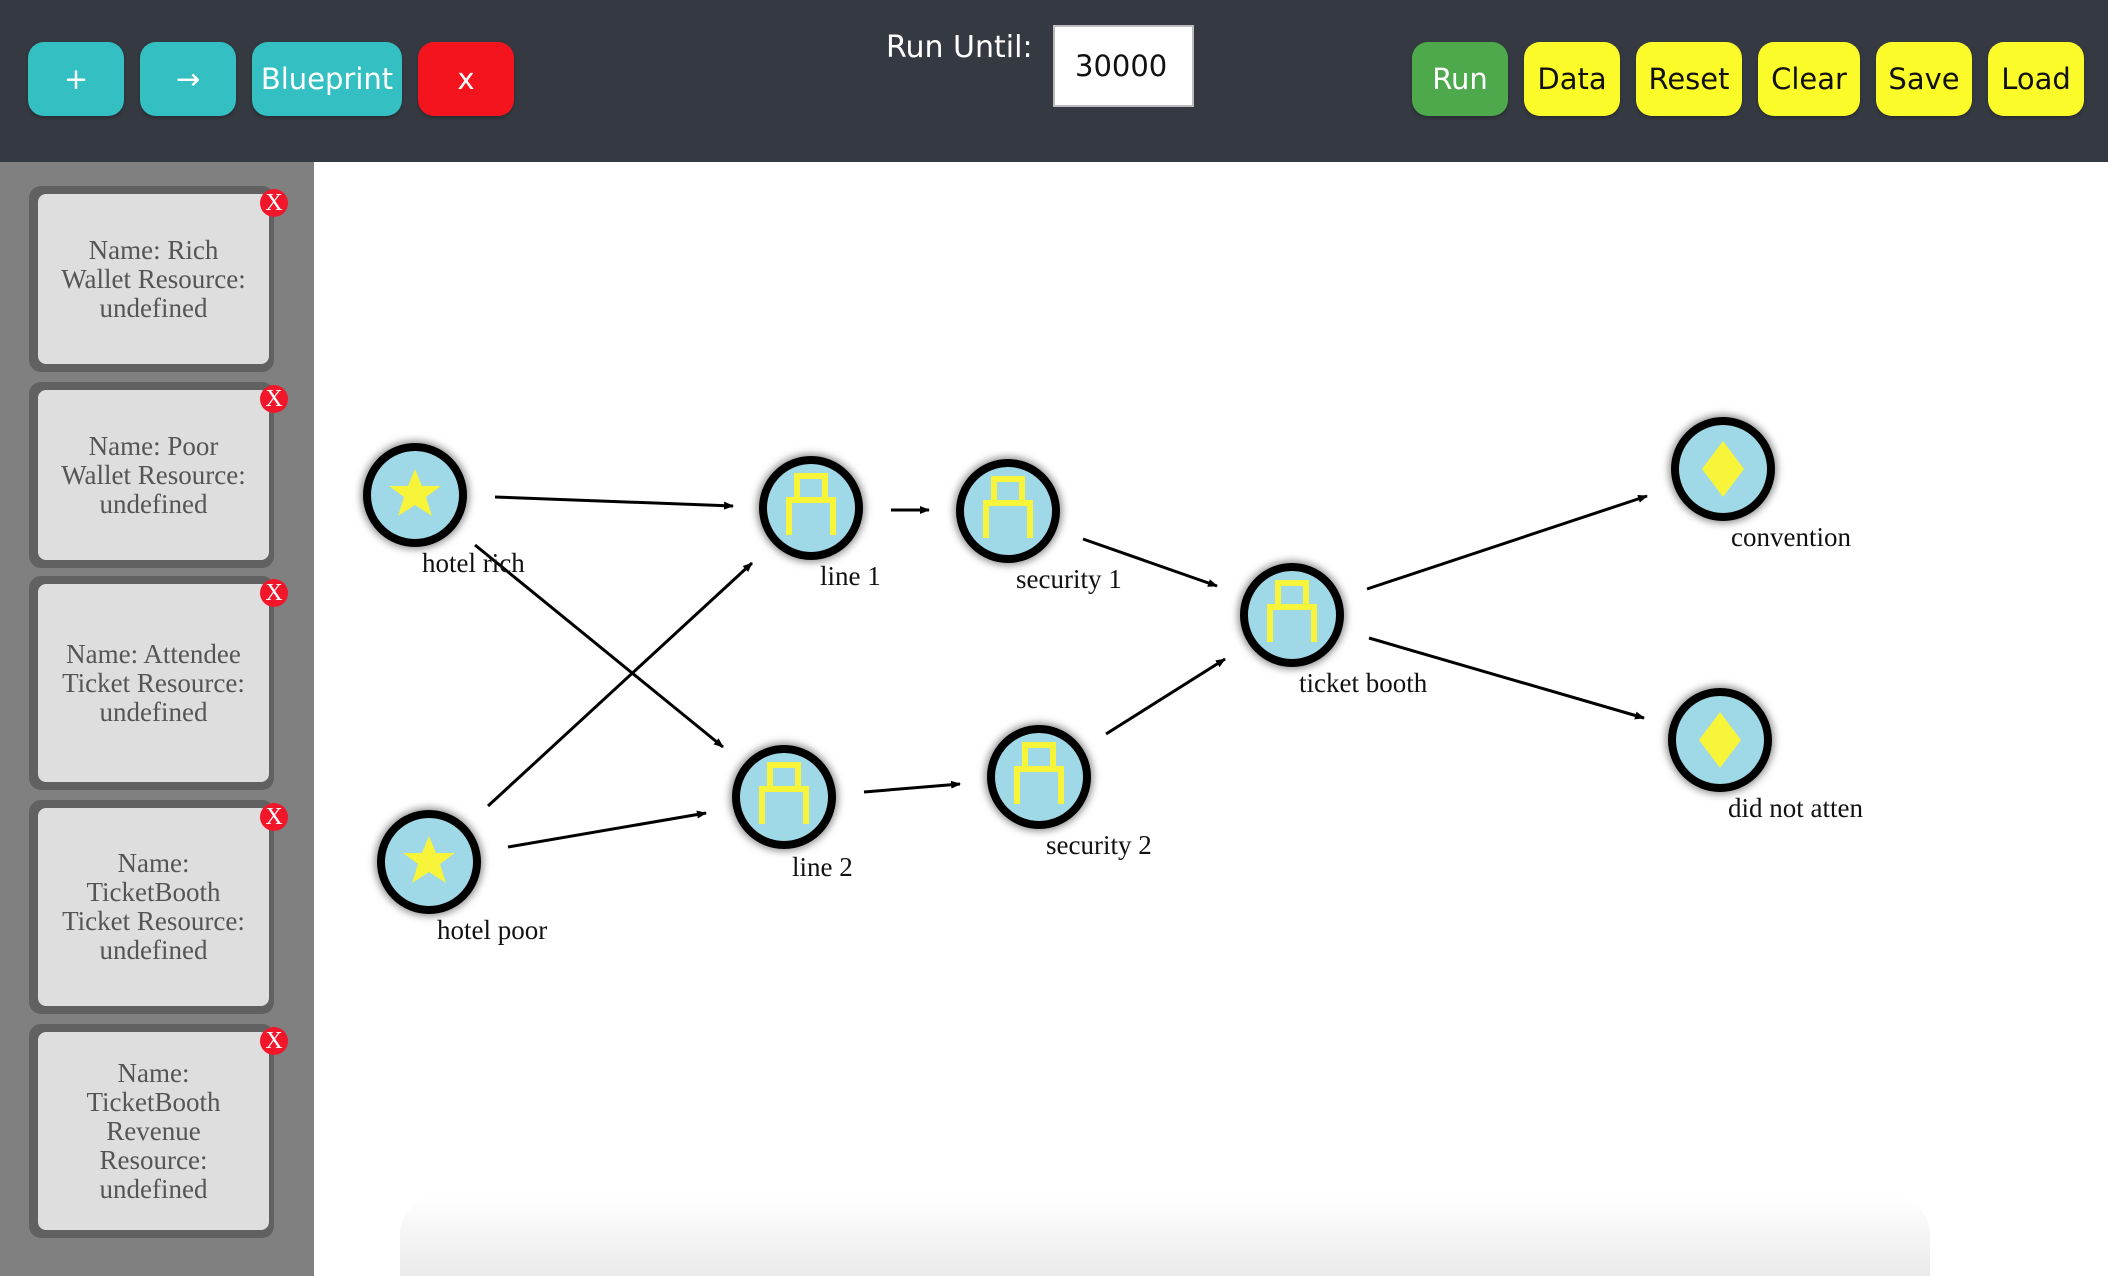 The width and height of the screenshot is (2108, 1276). Describe the element at coordinates (492, 930) in the screenshot. I see `node-label-hotel-poor: hotel poor` at that location.